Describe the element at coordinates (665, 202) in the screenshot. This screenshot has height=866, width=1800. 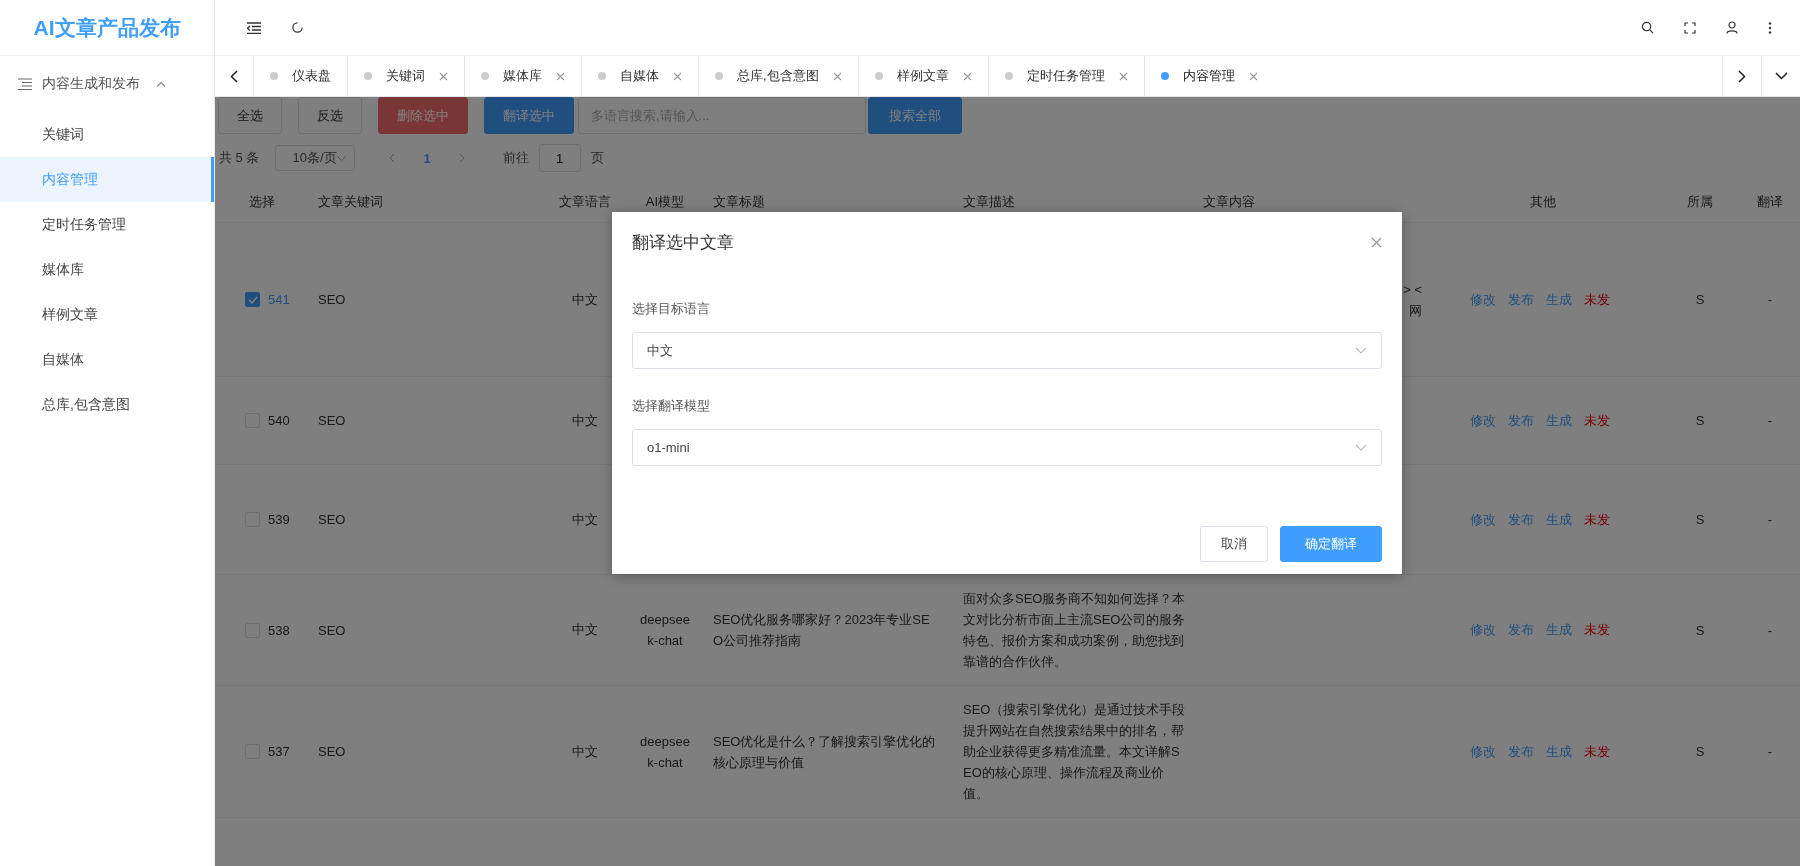
I see `column-header: AI模型` at that location.